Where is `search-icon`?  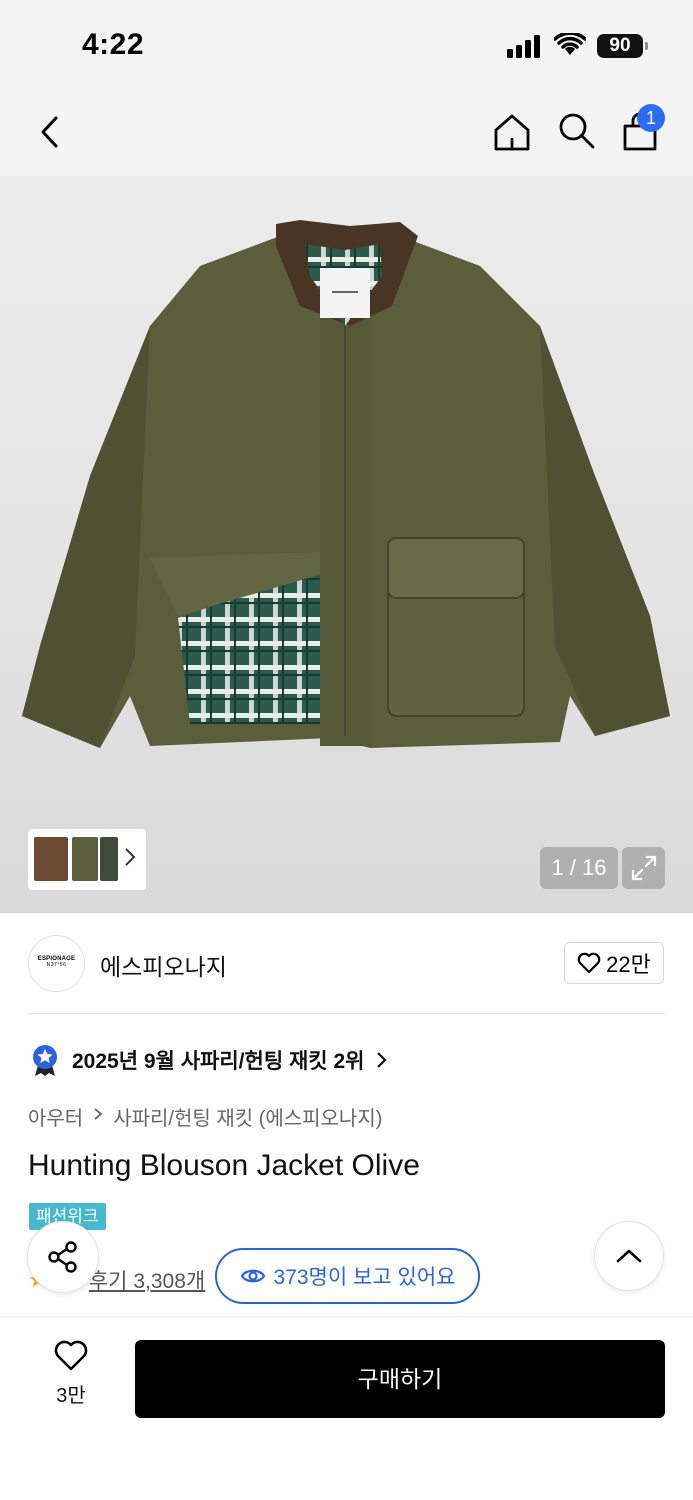 search-icon is located at coordinates (576, 130).